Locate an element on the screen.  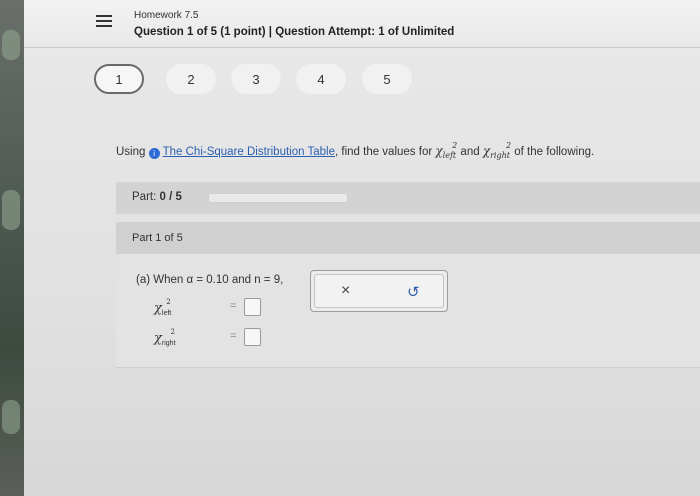
question-prefix: Using is located at coordinates (131, 152).